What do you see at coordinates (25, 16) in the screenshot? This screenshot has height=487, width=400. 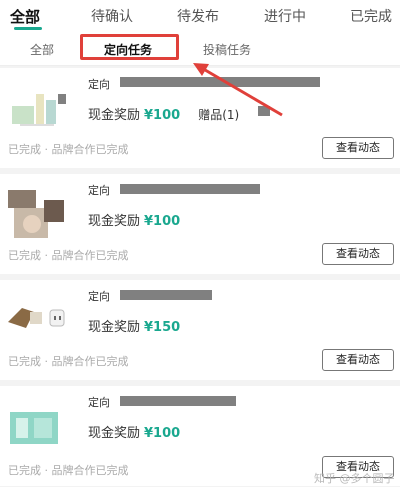 I see `status-tab-all: 全部` at bounding box center [25, 16].